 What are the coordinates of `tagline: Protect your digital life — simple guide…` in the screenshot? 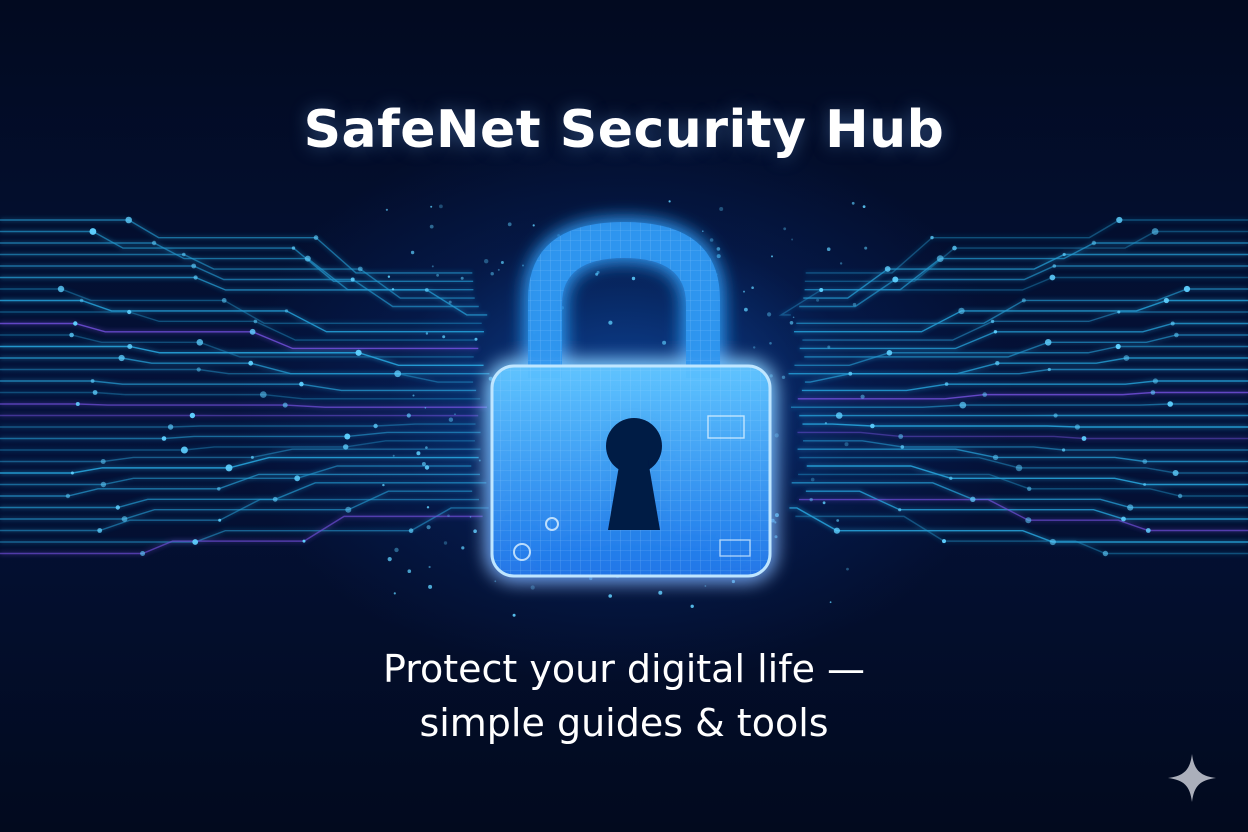 It's located at (624, 696).